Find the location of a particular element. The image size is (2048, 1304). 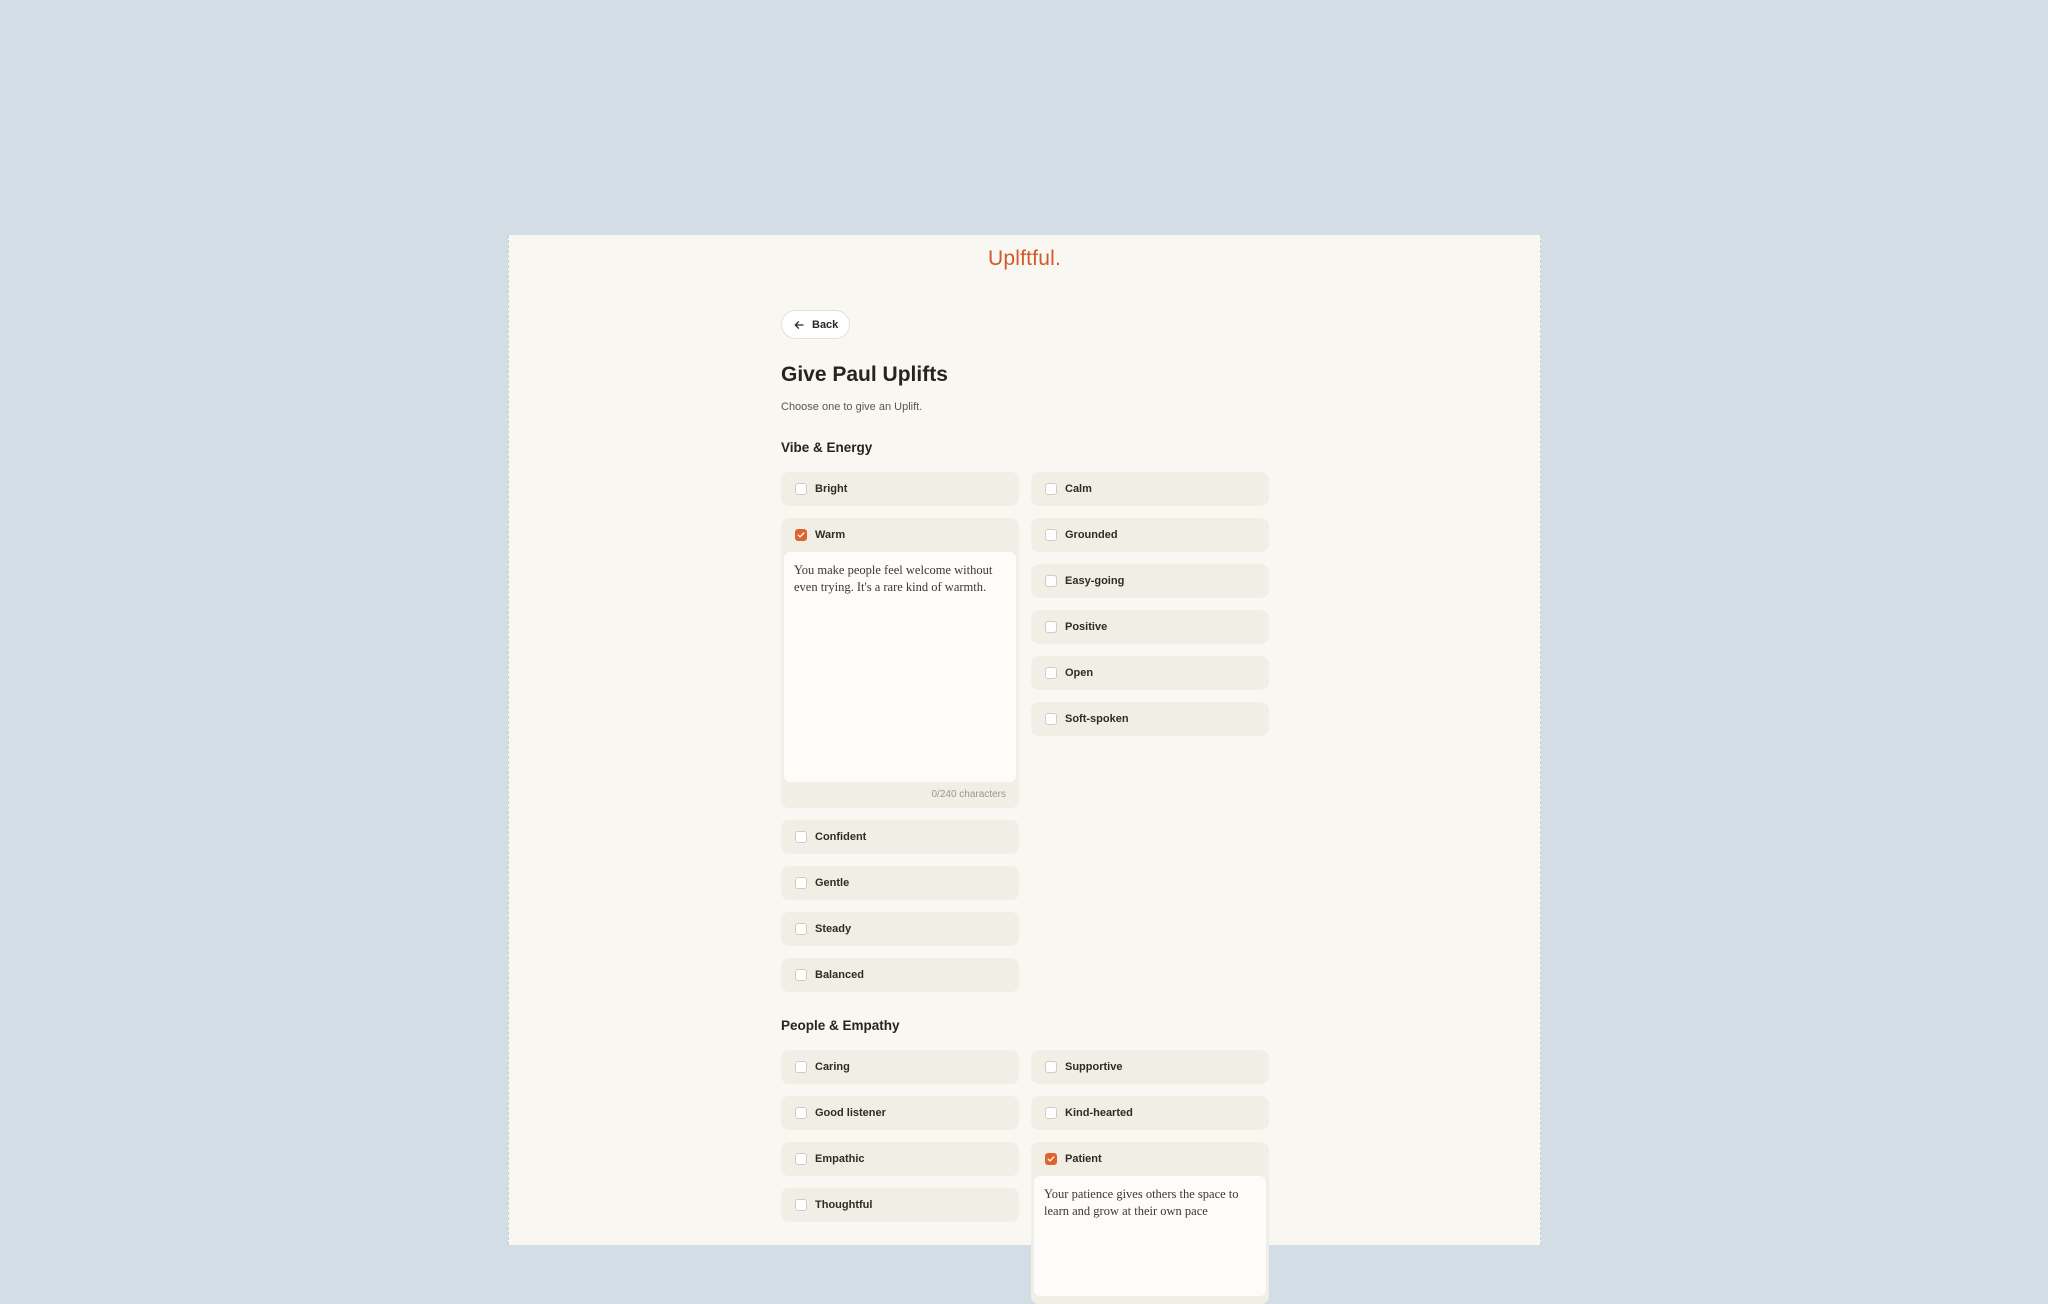

option-label: Empathic is located at coordinates (840, 1159).